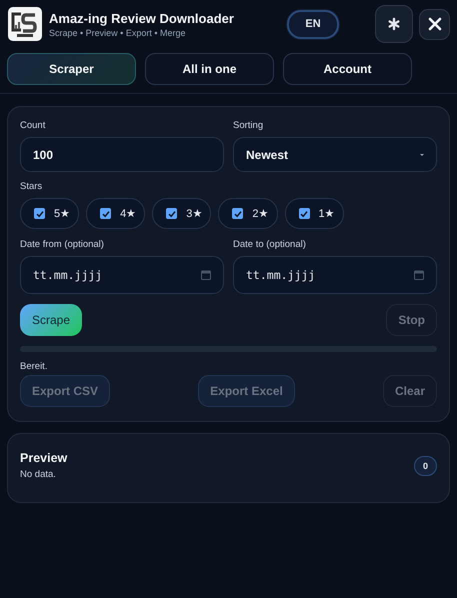 This screenshot has height=598, width=457. Describe the element at coordinates (194, 213) in the screenshot. I see `chip-label: 3★` at that location.